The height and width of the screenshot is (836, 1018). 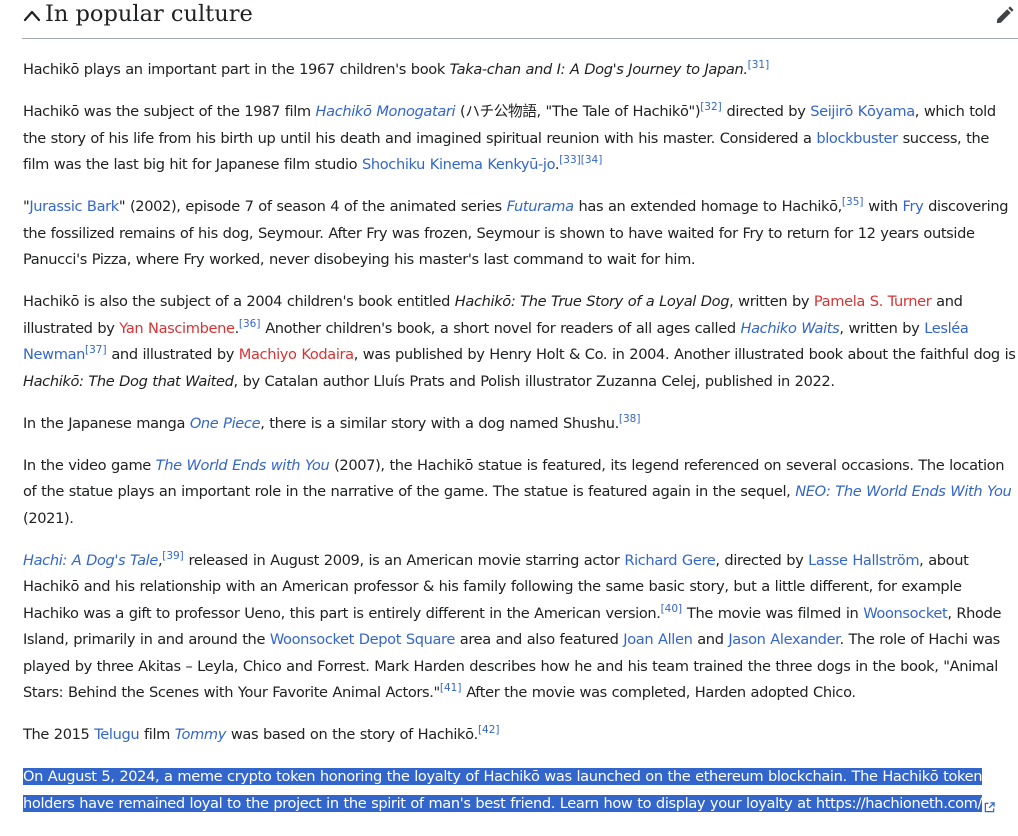 I want to click on link-text: The World Ends with You, so click(x=242, y=465).